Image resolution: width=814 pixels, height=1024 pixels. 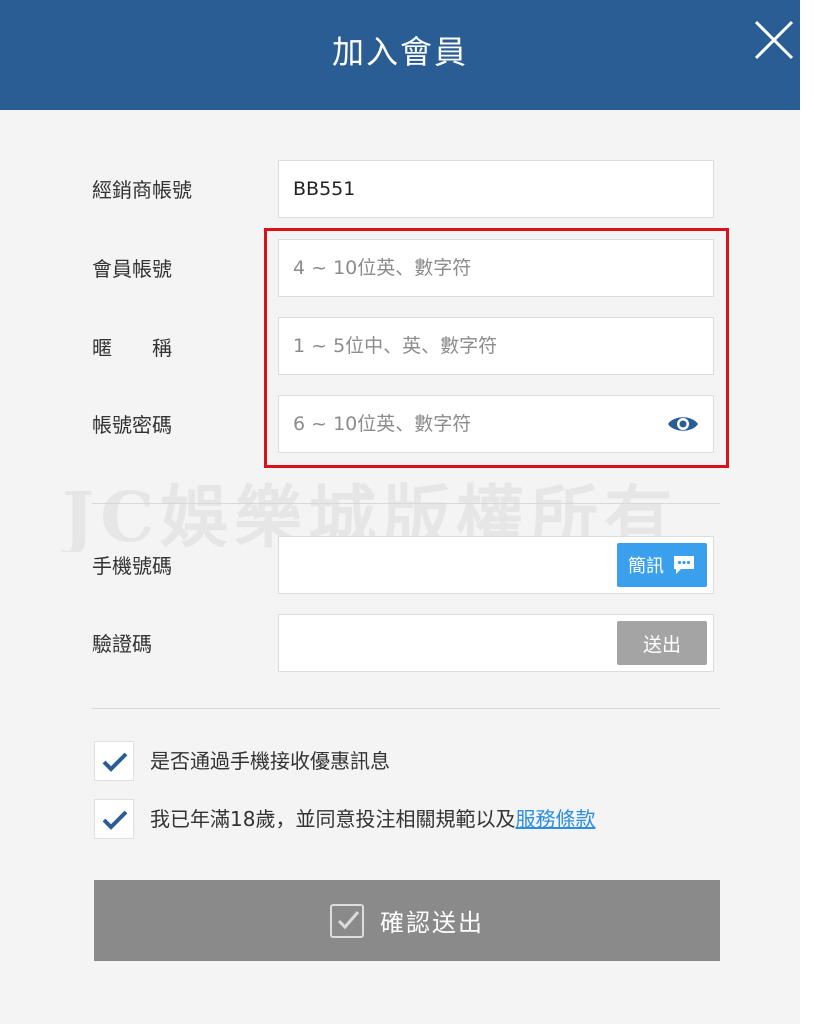 I want to click on close-button, so click(x=774, y=40).